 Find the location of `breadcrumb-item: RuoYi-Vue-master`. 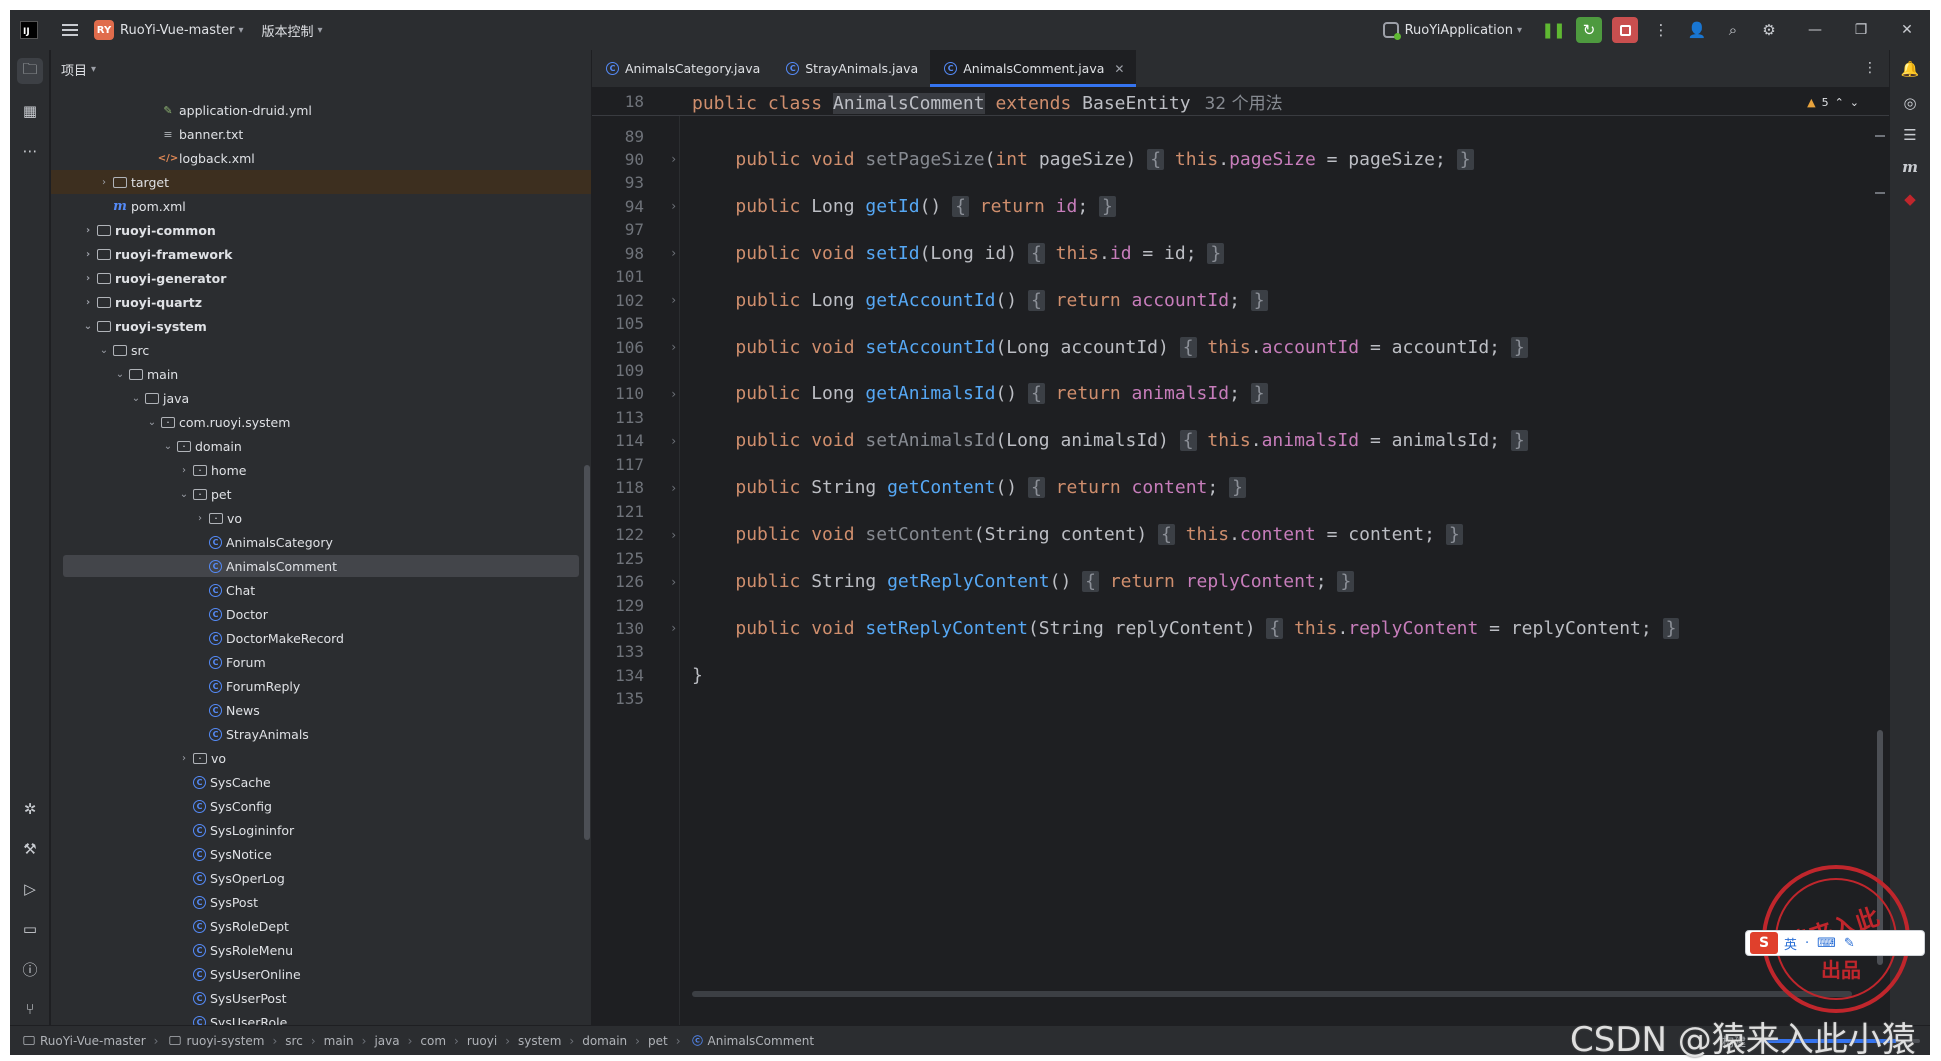

breadcrumb-item: RuoYi-Vue-master is located at coordinates (83, 1041).